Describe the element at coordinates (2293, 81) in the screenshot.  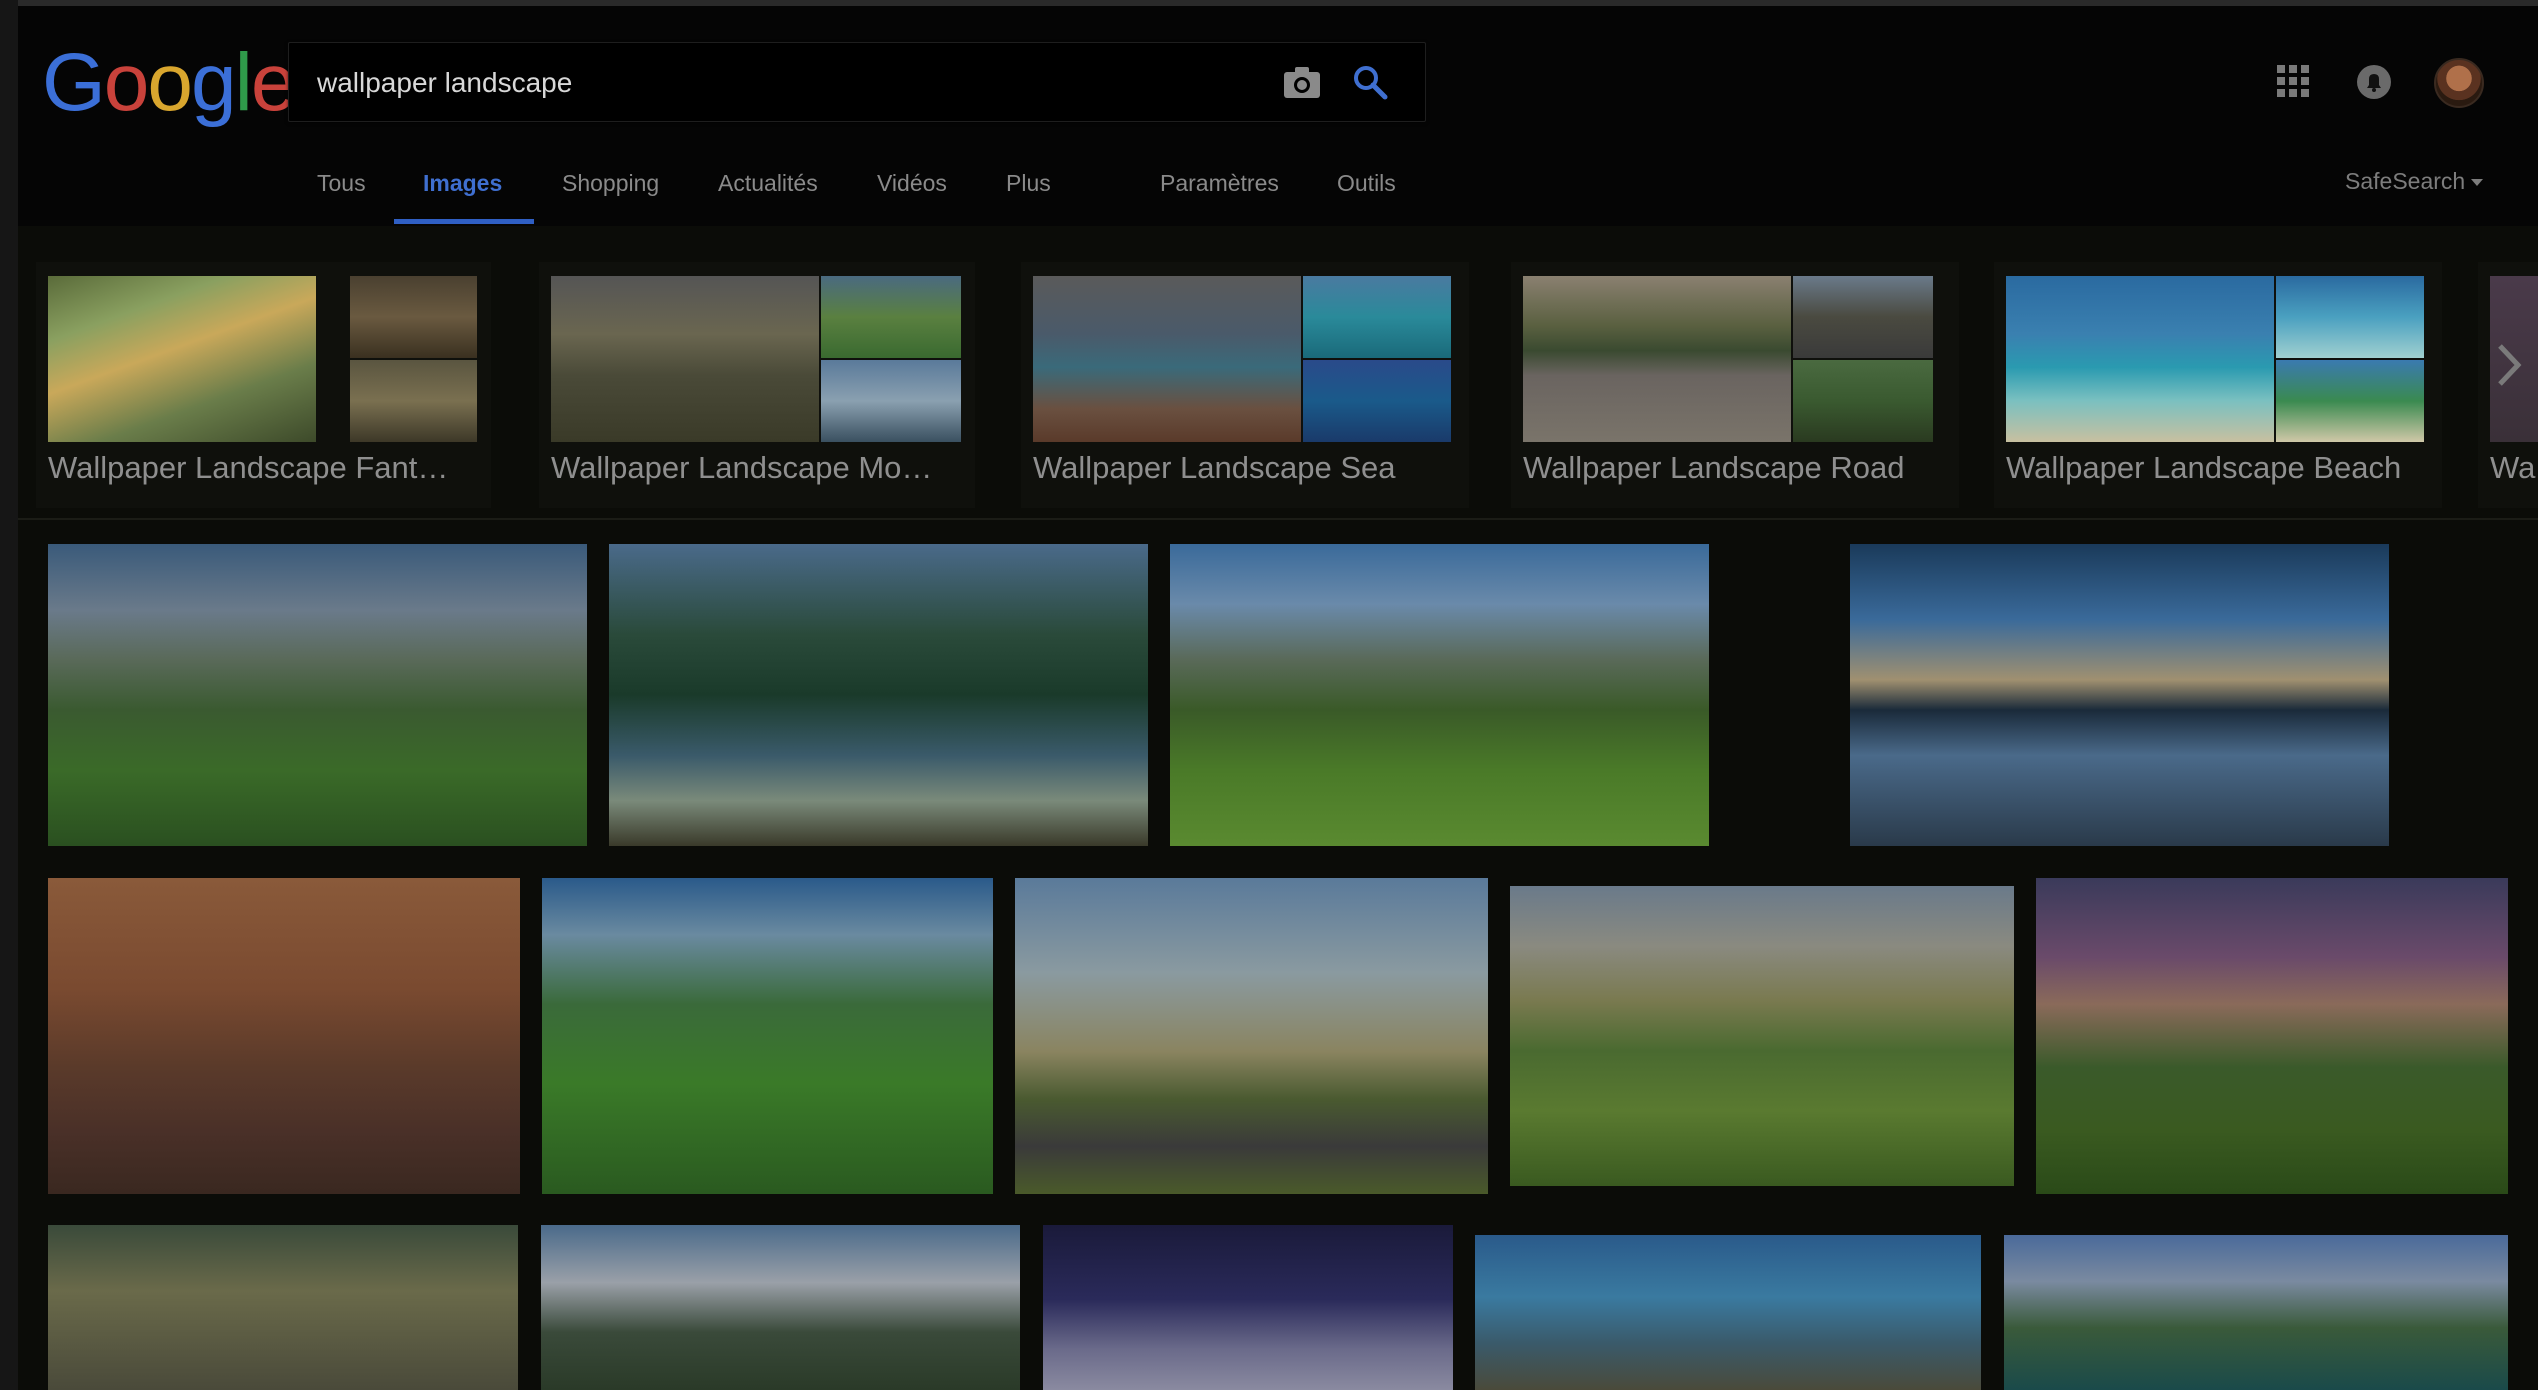
I see `apps-grid-icon` at that location.